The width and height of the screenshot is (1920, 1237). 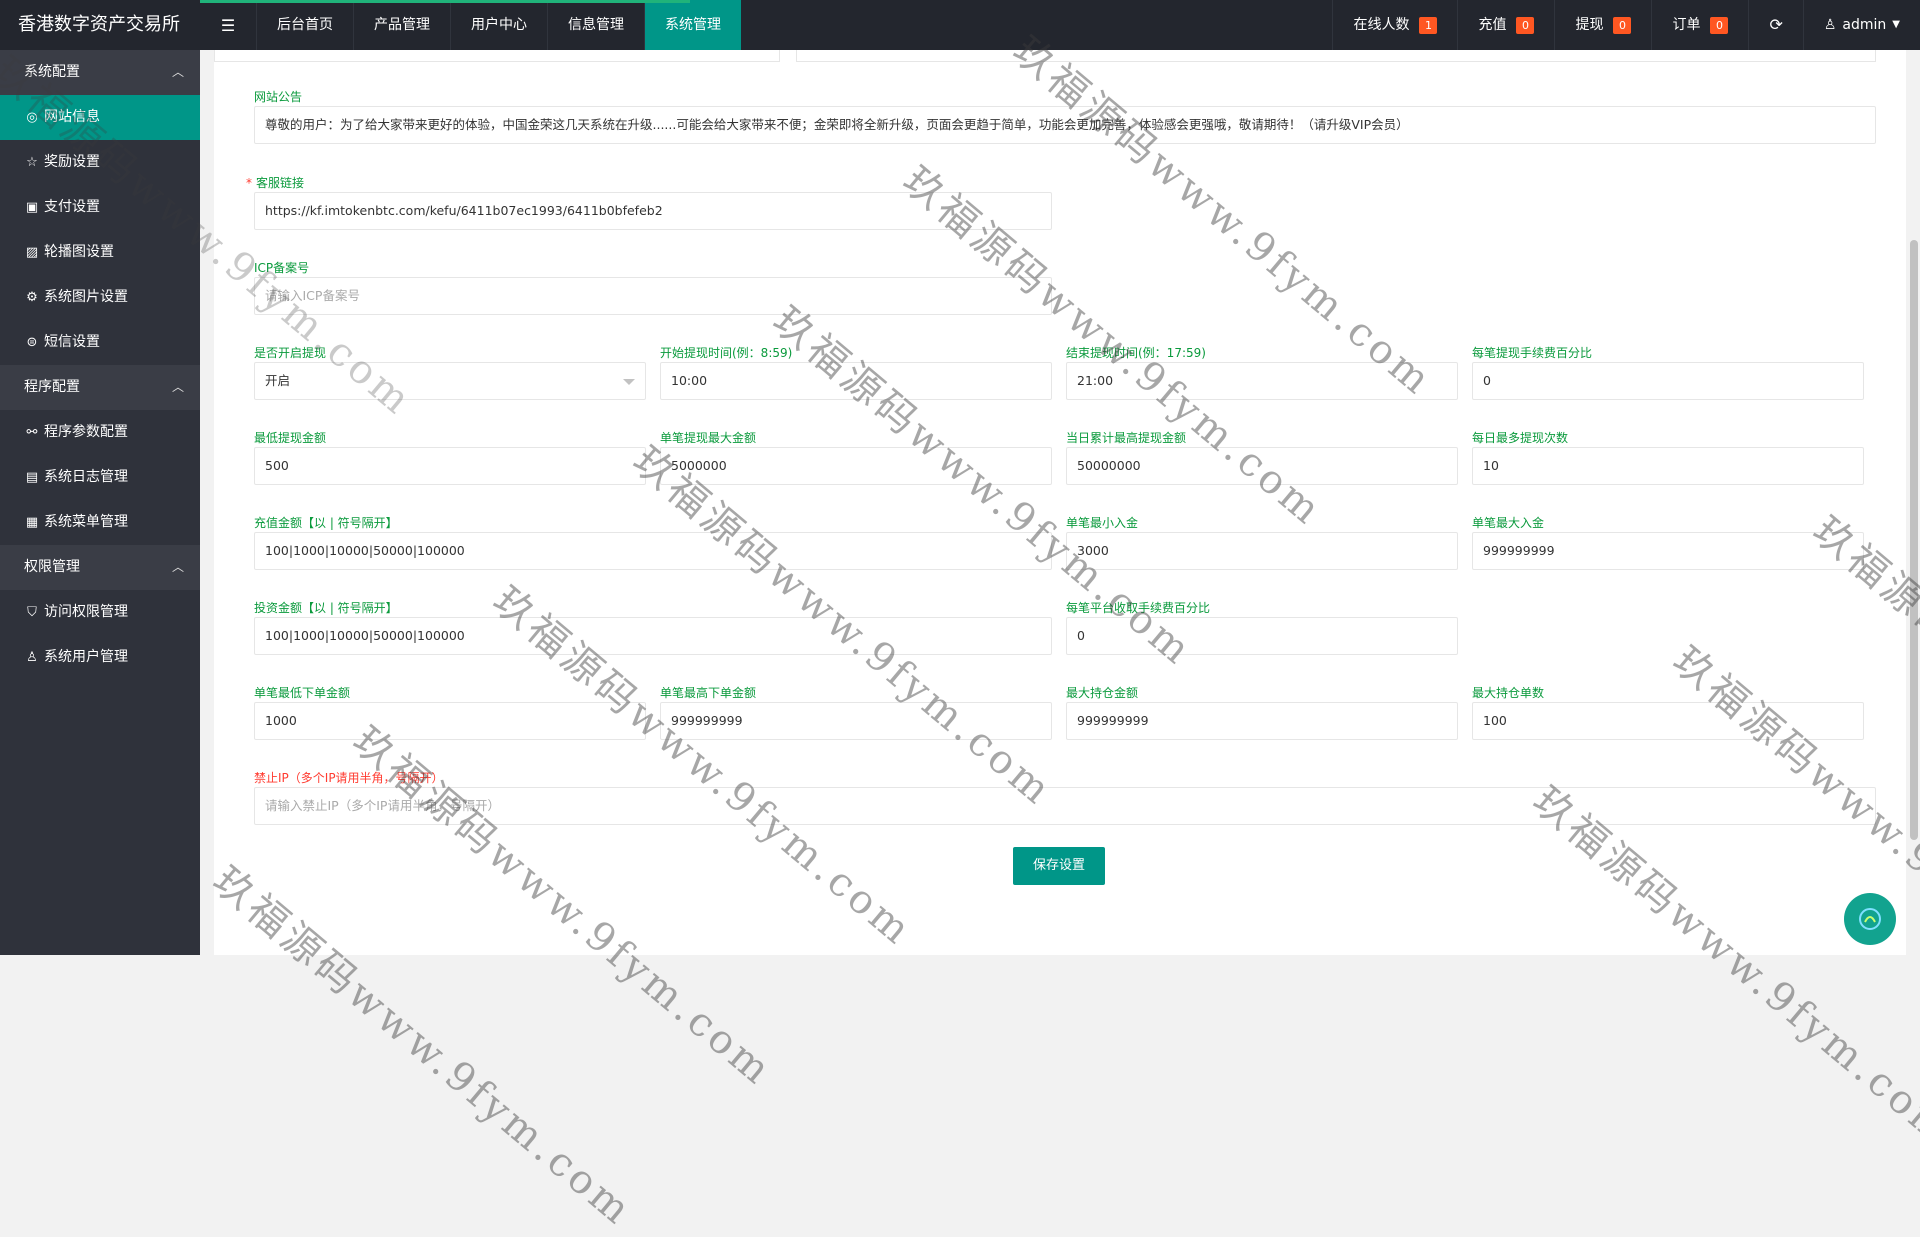 I want to click on platform-fee-input: 0, so click(x=1262, y=636).